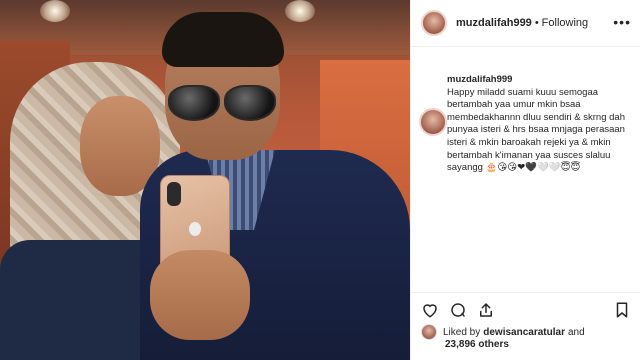  What do you see at coordinates (195, 229) in the screenshot?
I see `phone-logo` at bounding box center [195, 229].